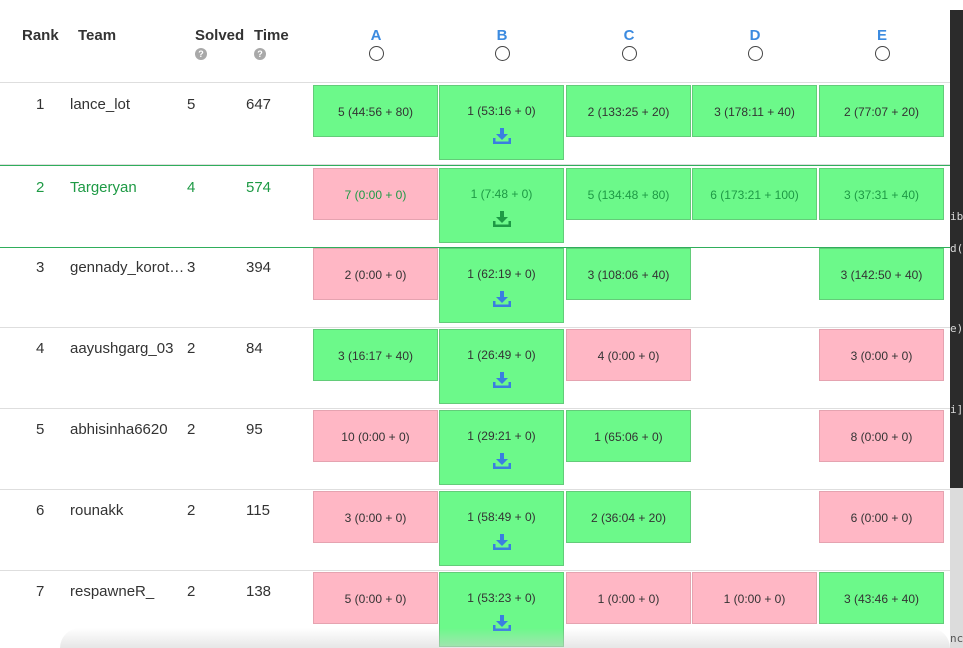 This screenshot has width=963, height=648. Describe the element at coordinates (501, 436) in the screenshot. I see `submission-result: 1 (29:21 + 0)` at that location.